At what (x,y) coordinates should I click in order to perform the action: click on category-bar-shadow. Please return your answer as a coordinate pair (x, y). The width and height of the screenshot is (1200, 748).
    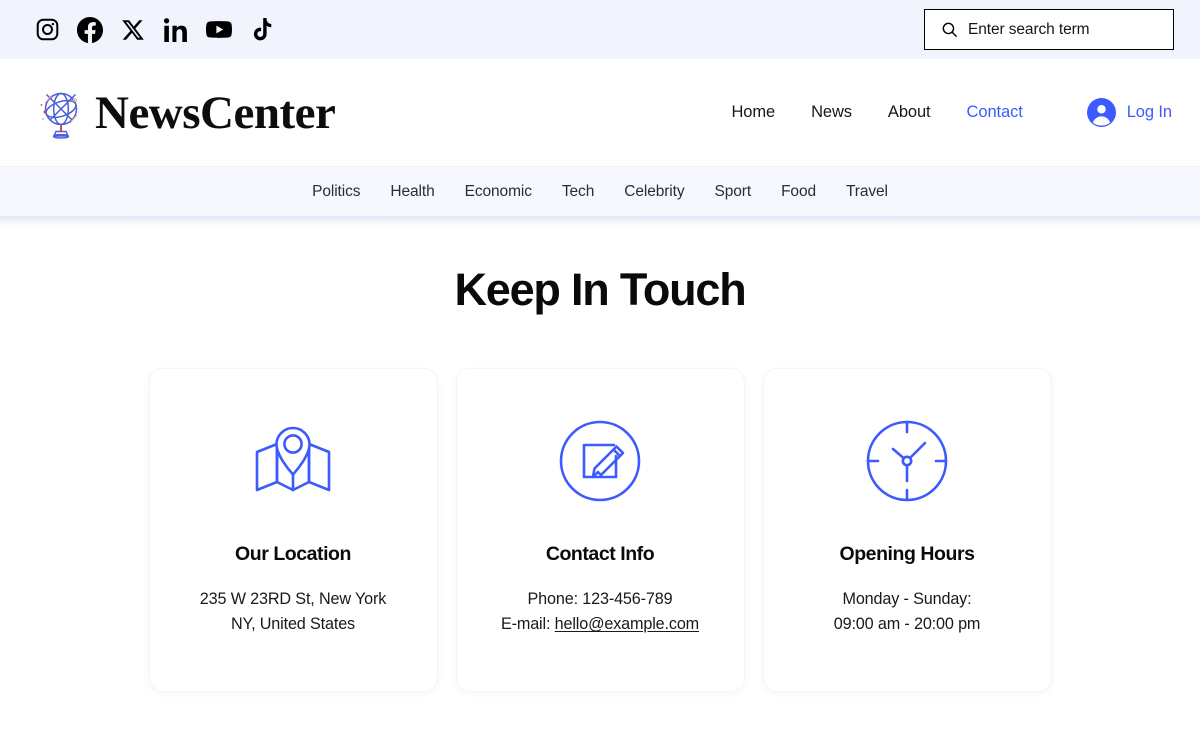
    Looking at the image, I should click on (600, 222).